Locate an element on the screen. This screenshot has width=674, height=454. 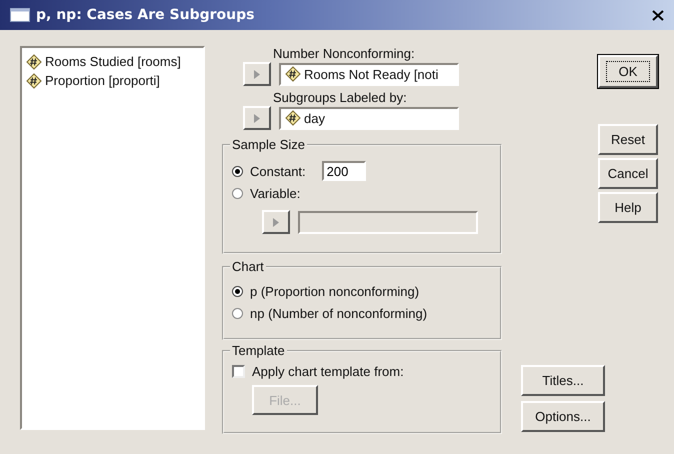
dialog-button: Help is located at coordinates (628, 207).